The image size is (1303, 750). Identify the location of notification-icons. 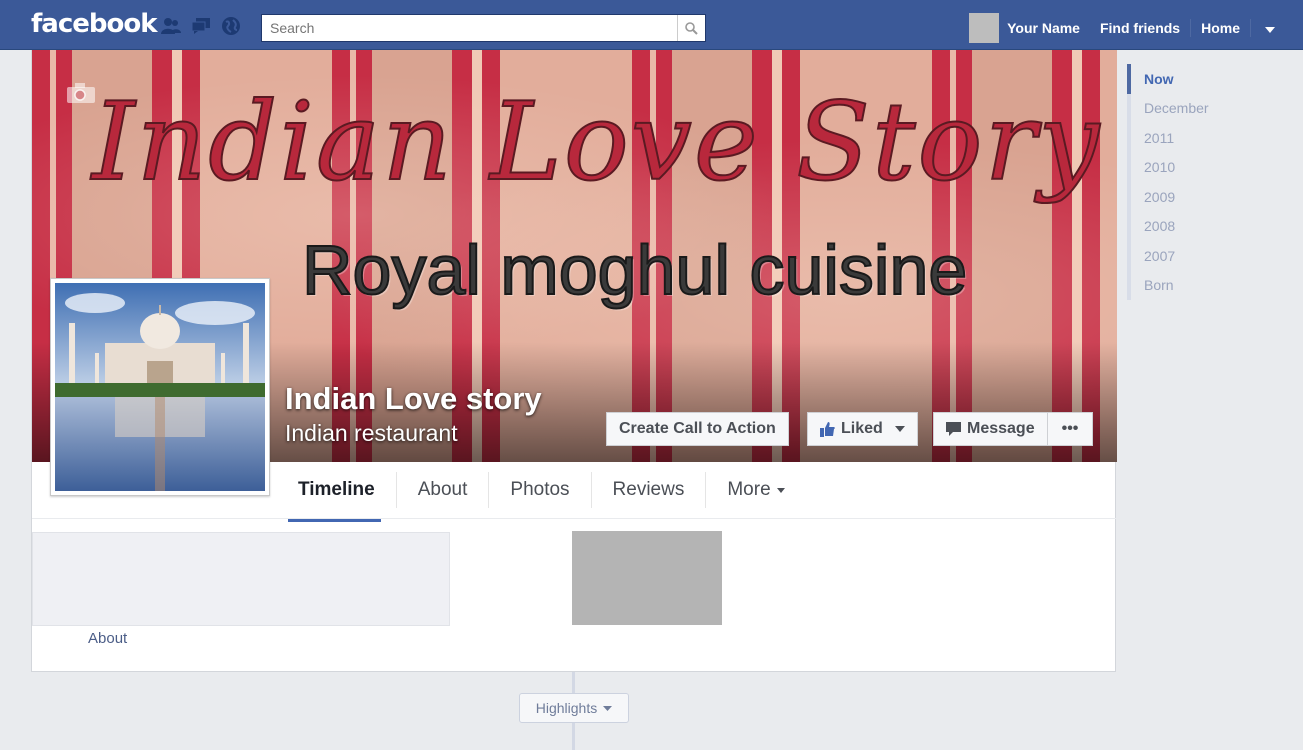
(201, 26).